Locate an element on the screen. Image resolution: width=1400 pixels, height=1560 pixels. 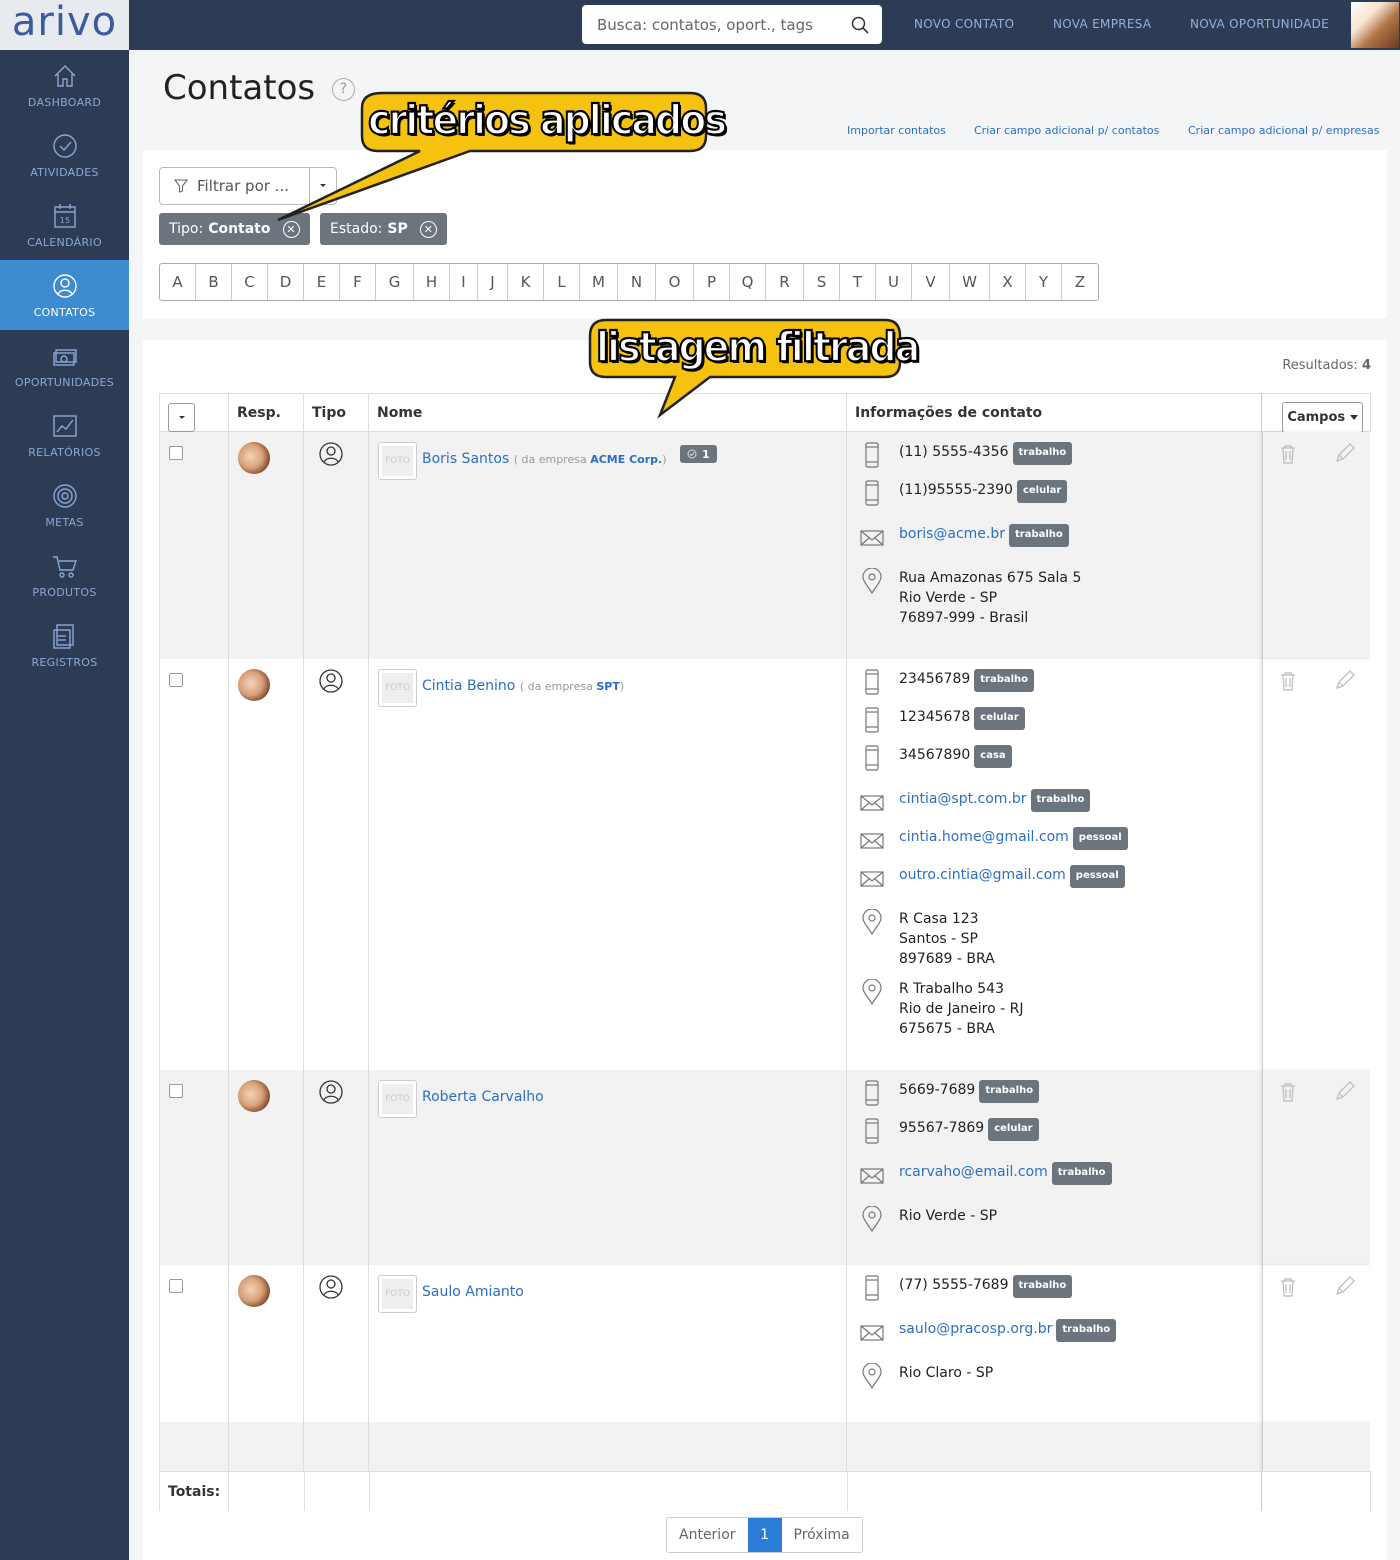
address-line: 897689 - BRA is located at coordinates (947, 959).